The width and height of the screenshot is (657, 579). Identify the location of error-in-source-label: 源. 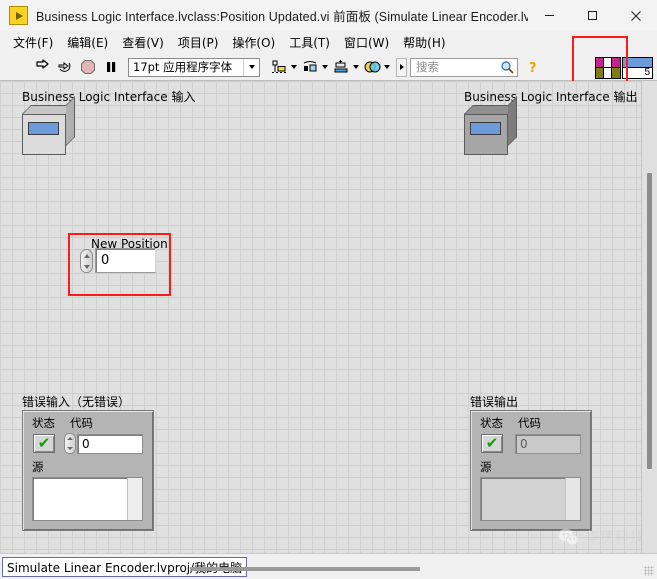
(38, 467).